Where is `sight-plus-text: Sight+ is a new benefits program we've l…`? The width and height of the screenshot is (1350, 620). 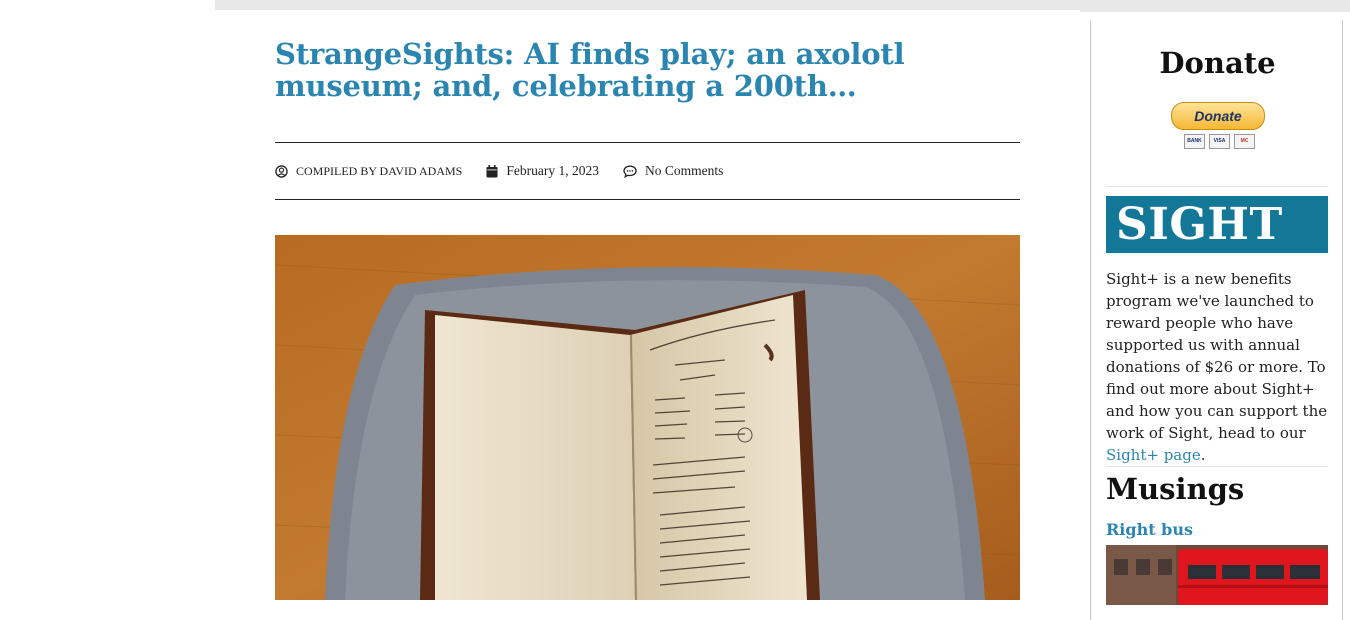
sight-plus-text: Sight+ is a new benefits program we've l… is located at coordinates (1217, 356).